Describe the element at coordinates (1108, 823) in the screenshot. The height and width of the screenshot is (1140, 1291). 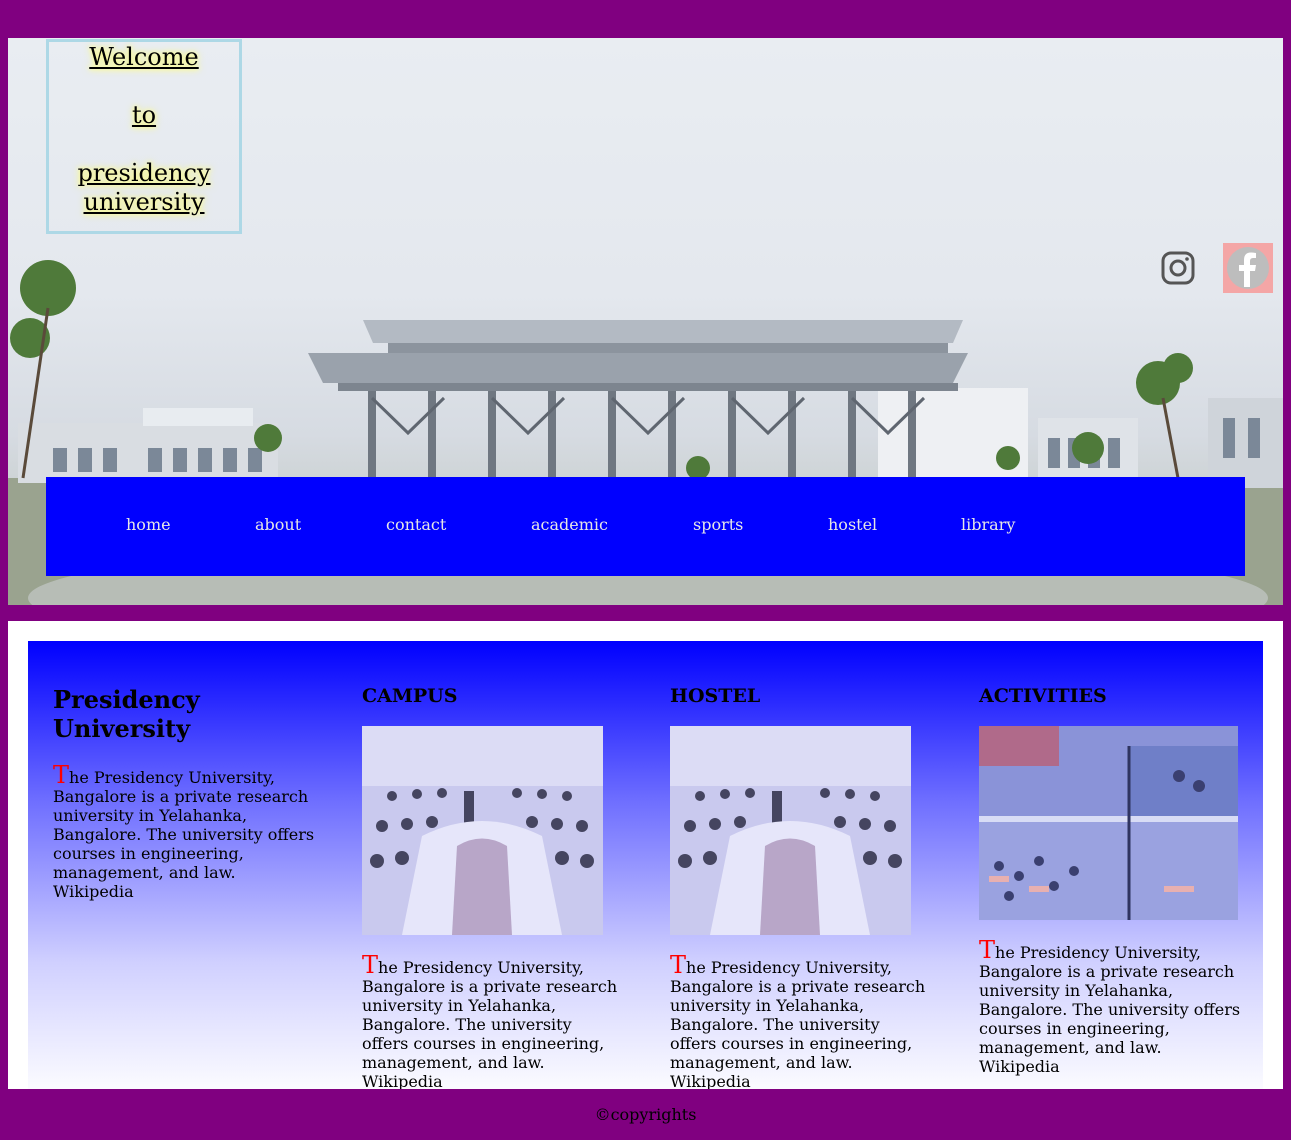
I see `activities-image` at that location.